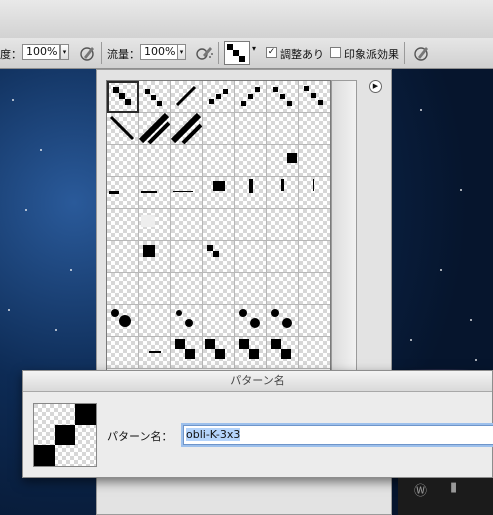  Describe the element at coordinates (181, 52) in the screenshot. I see `flow-dropdown: ▾` at that location.